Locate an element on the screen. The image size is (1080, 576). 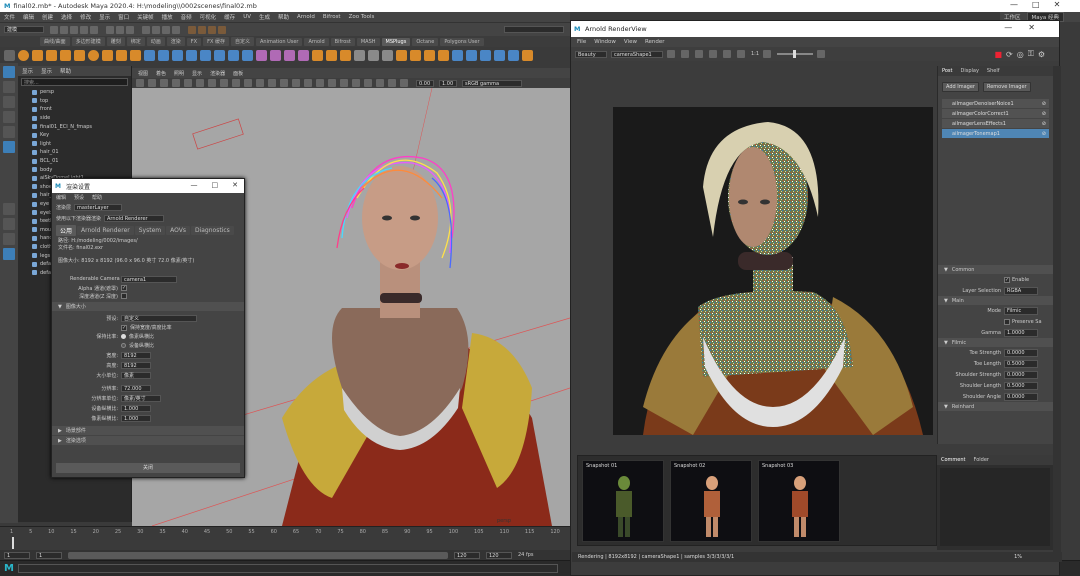
shelf-tab: 动画 is located at coordinates (155, 41).